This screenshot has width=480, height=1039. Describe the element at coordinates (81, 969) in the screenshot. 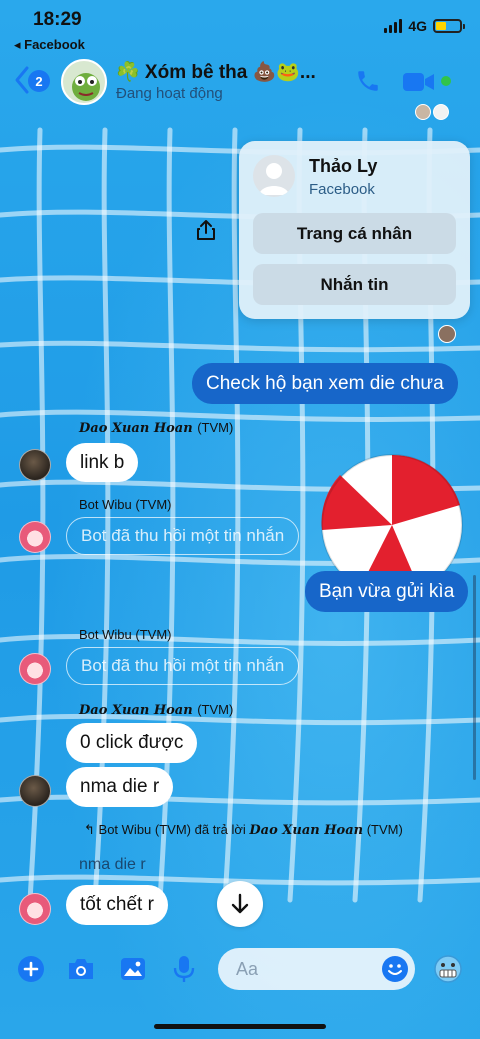

I see `camera-icon` at that location.